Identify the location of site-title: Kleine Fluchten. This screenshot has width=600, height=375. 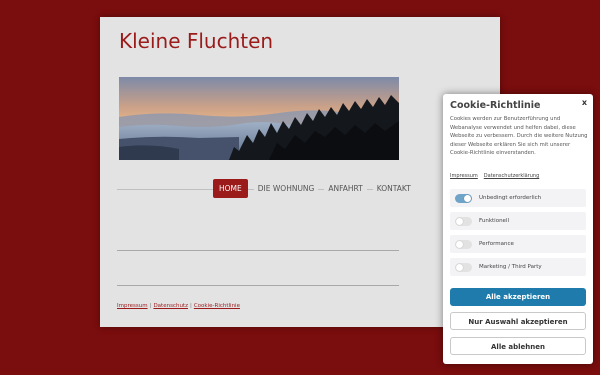
(196, 41).